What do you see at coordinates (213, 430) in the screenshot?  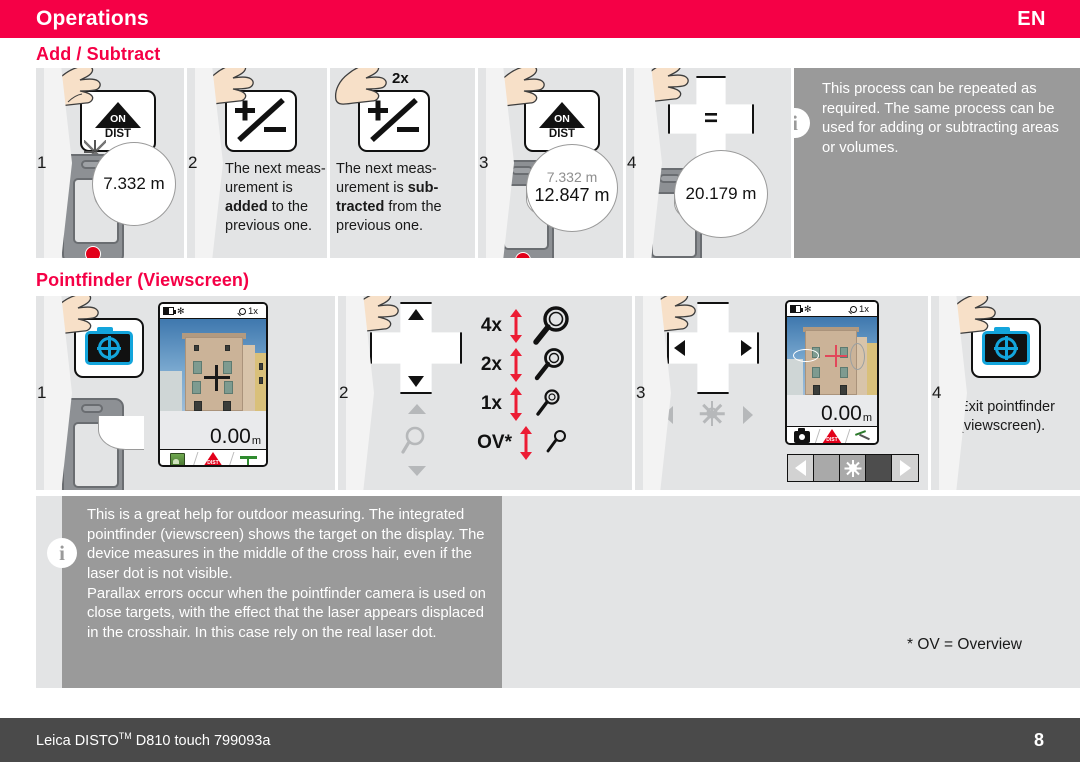 I see `screen-measurement-readout: 0.00 m` at bounding box center [213, 430].